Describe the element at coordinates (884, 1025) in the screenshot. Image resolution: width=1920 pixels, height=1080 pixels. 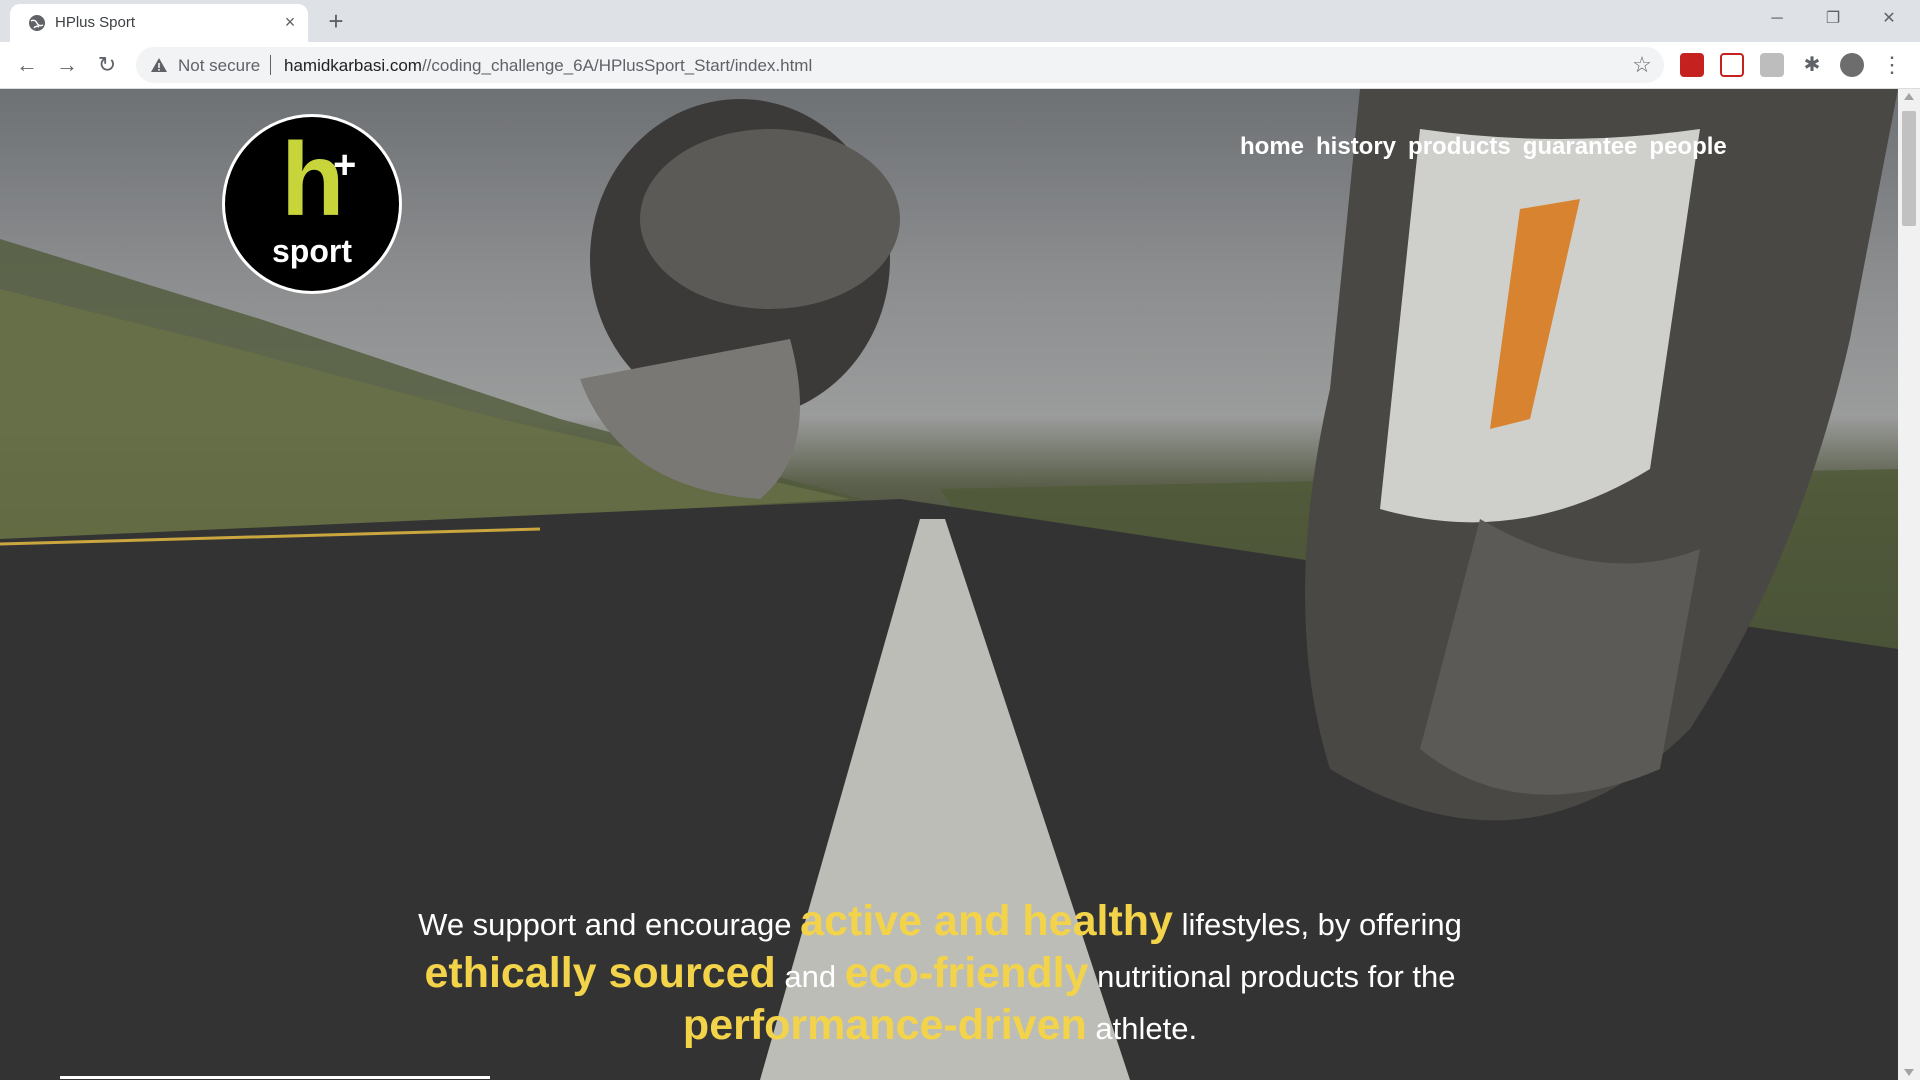
I see `tagline-highlight: performance-driven` at that location.